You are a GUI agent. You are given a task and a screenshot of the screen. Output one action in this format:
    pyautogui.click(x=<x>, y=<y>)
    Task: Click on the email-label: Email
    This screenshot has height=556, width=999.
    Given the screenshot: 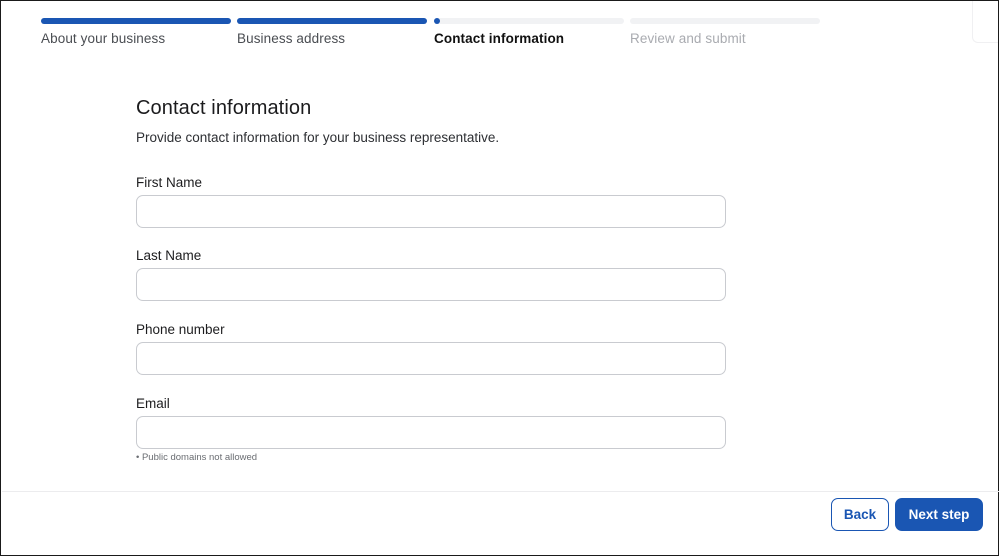 What is the action you would take?
    pyautogui.click(x=153, y=403)
    